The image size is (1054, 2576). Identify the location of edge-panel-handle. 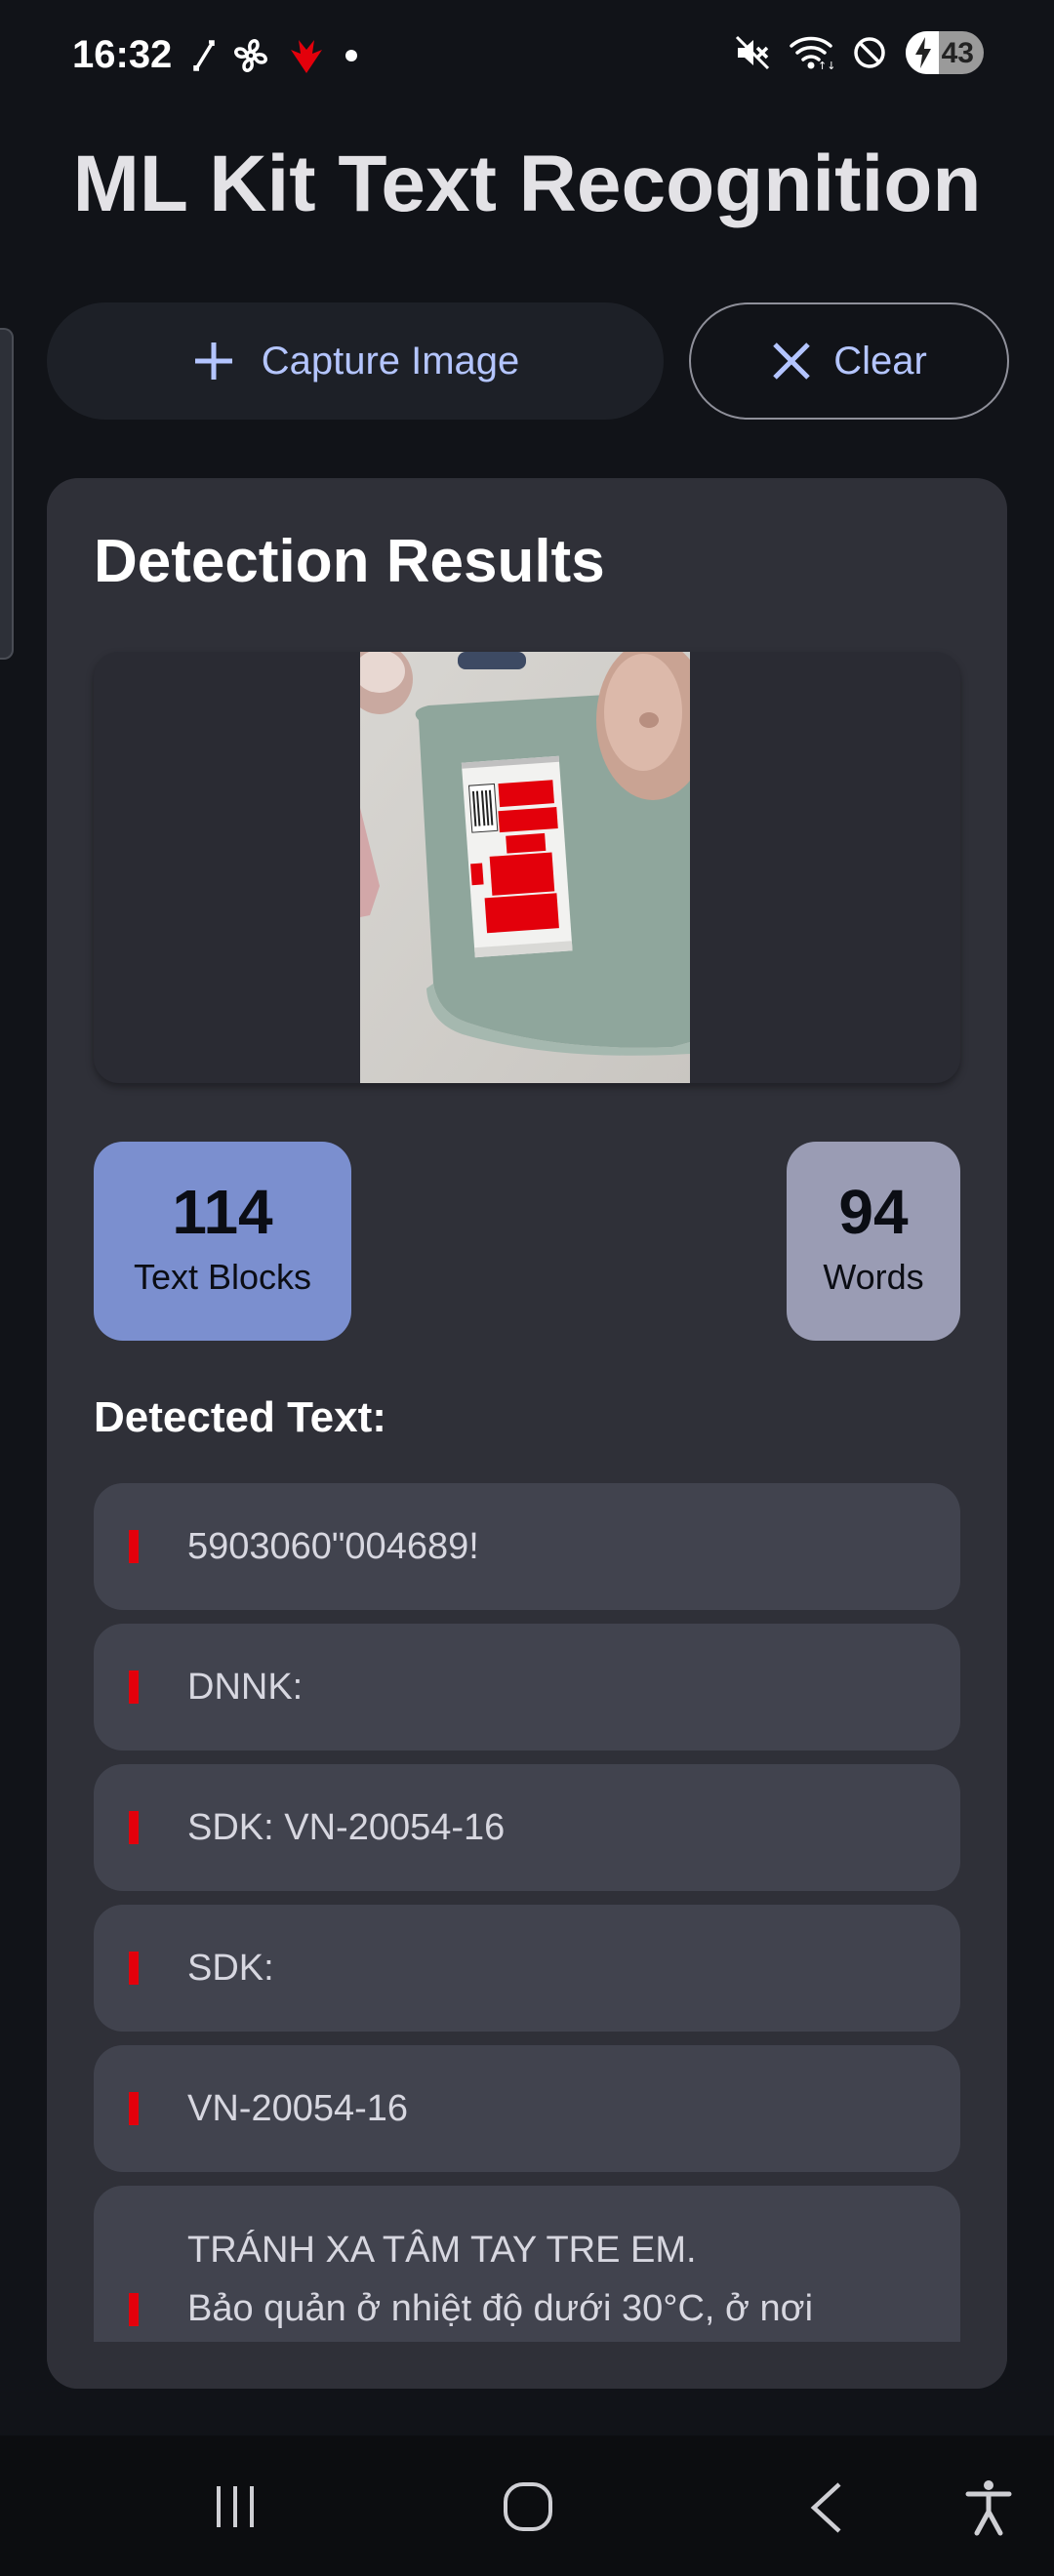
(7, 494).